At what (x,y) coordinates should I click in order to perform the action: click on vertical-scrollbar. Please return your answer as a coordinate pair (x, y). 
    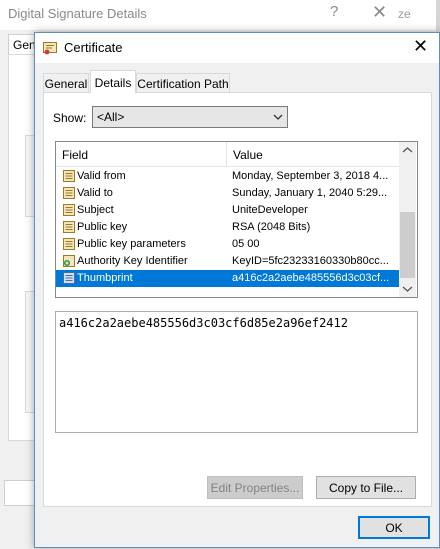
    Looking at the image, I should click on (407, 219).